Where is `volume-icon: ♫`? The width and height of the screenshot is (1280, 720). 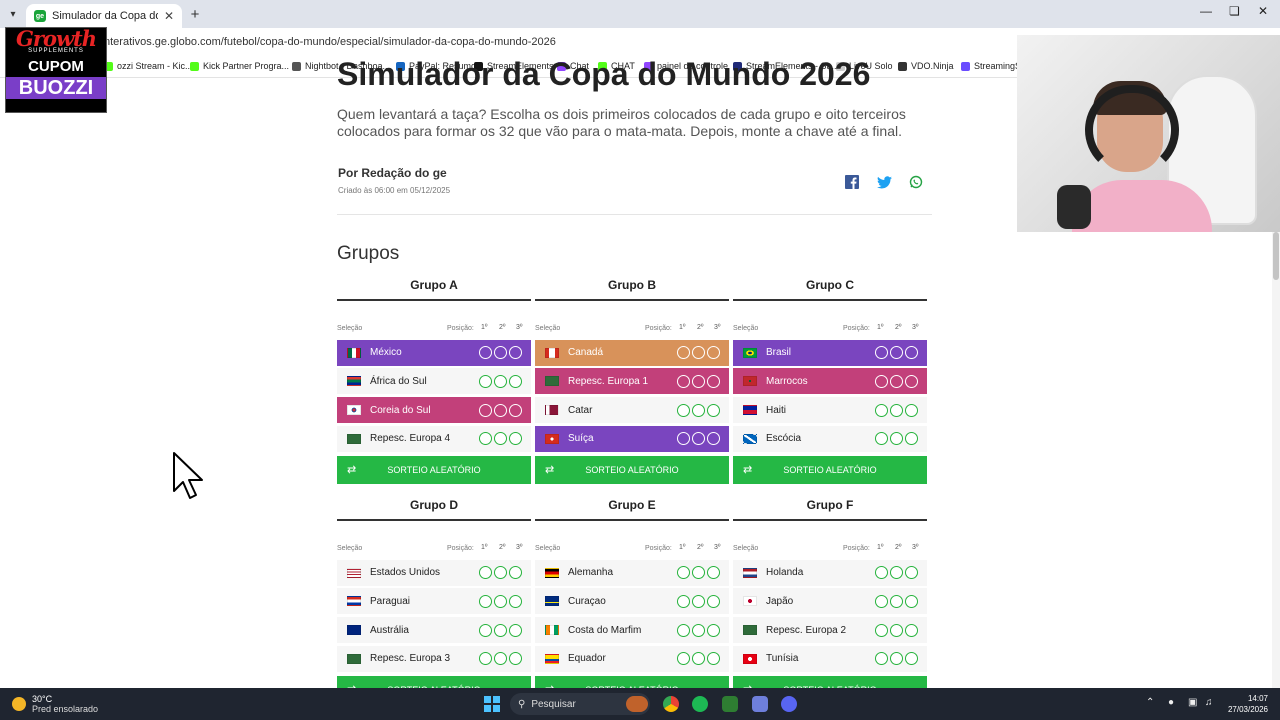
volume-icon: ♫ is located at coordinates (1209, 702).